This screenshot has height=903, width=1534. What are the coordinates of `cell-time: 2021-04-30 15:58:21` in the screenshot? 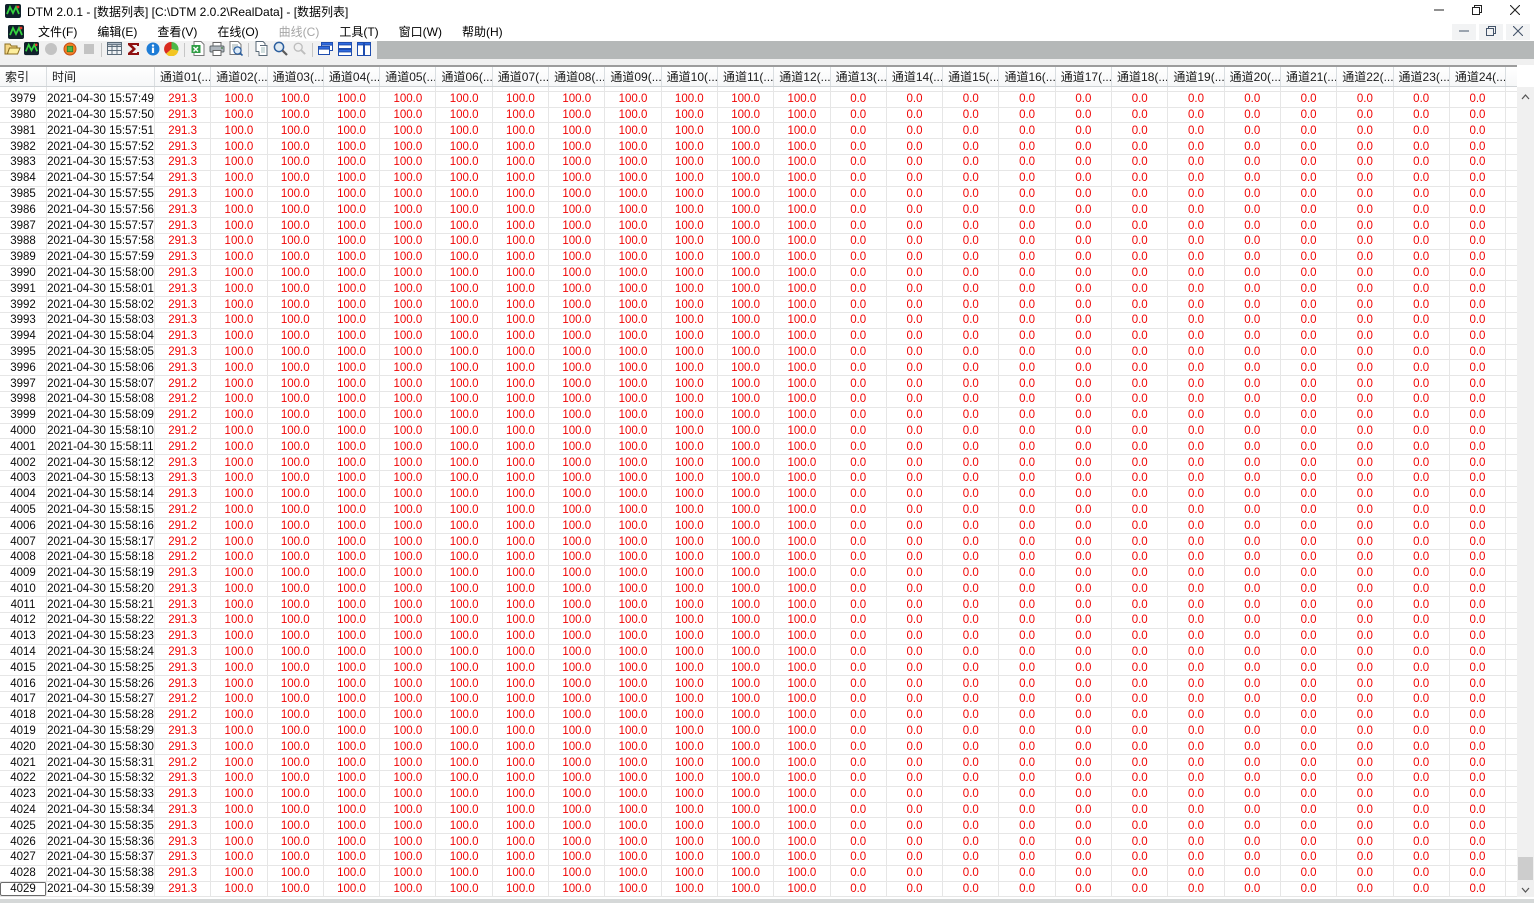 It's located at (101, 605).